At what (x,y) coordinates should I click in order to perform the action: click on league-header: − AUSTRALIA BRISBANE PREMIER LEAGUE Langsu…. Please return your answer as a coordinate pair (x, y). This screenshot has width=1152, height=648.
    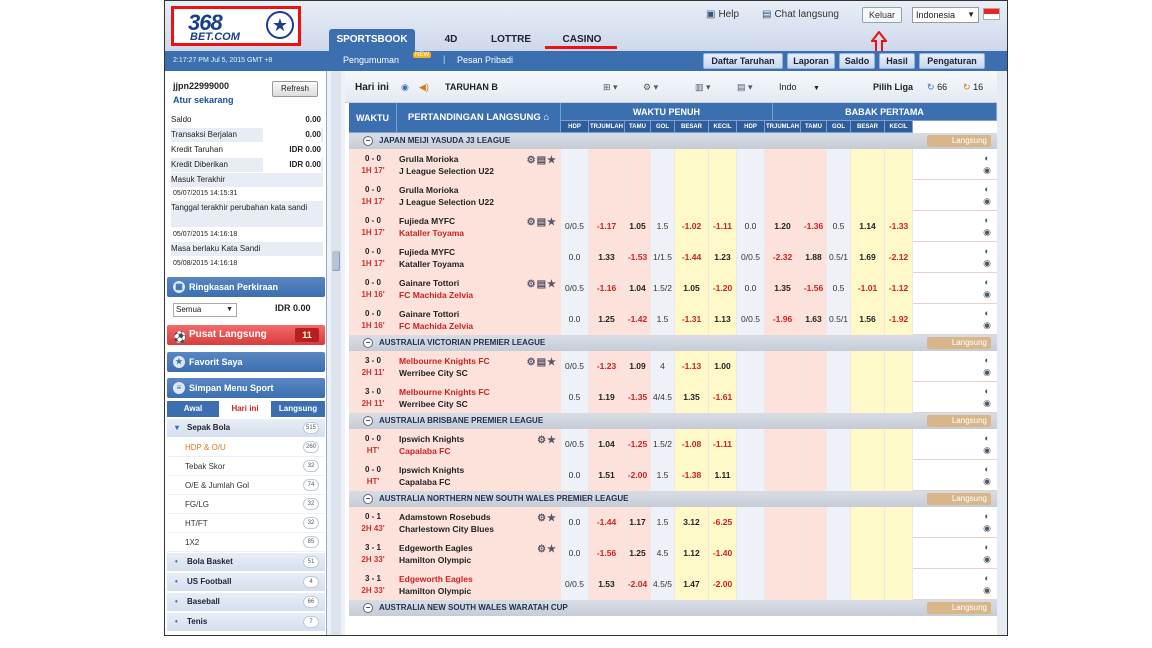
    Looking at the image, I should click on (673, 421).